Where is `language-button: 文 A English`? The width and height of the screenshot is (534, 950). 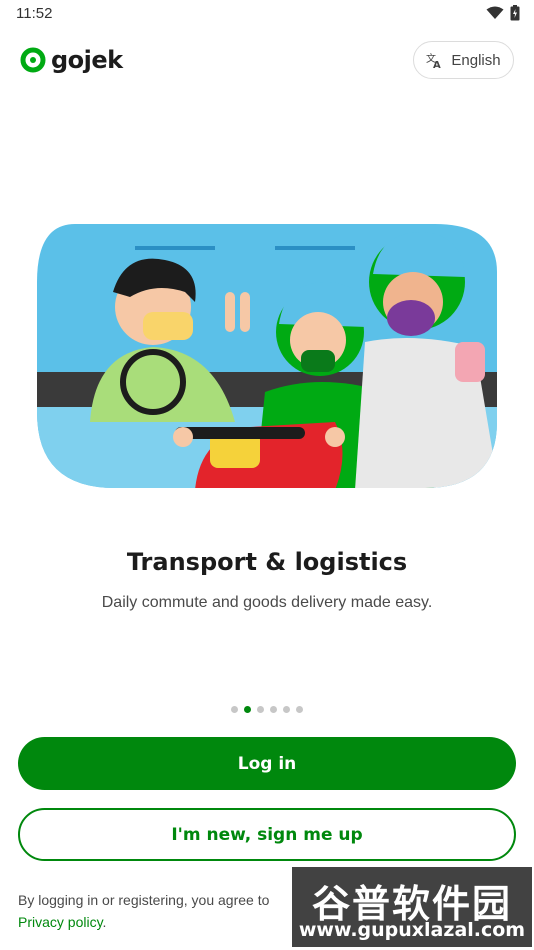
language-button: 文 A English is located at coordinates (463, 60).